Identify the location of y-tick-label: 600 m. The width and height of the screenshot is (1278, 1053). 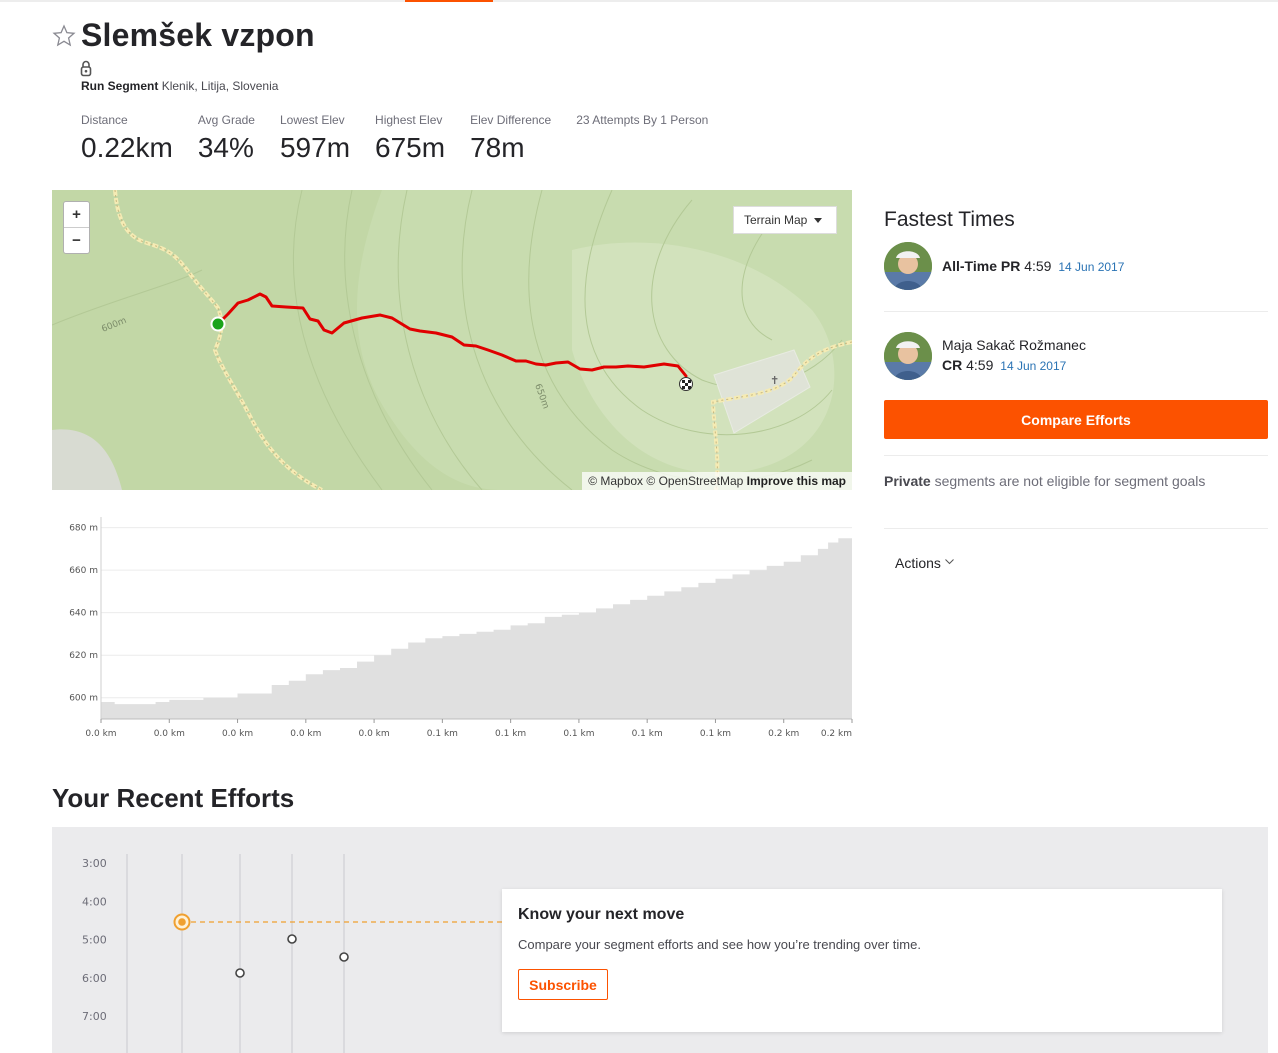
(83, 699).